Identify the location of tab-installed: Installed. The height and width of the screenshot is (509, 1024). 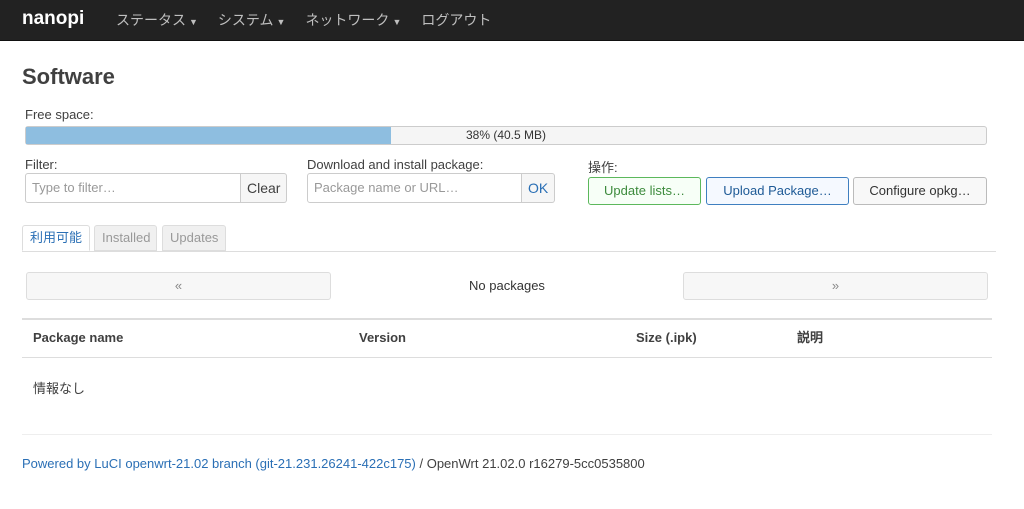
(125, 238).